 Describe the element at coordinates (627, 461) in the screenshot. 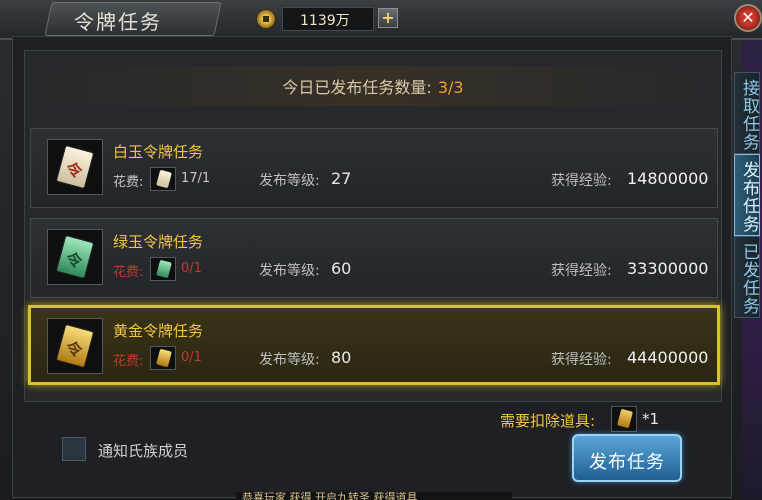

I see `publish-task-button-label: 发布任务` at that location.